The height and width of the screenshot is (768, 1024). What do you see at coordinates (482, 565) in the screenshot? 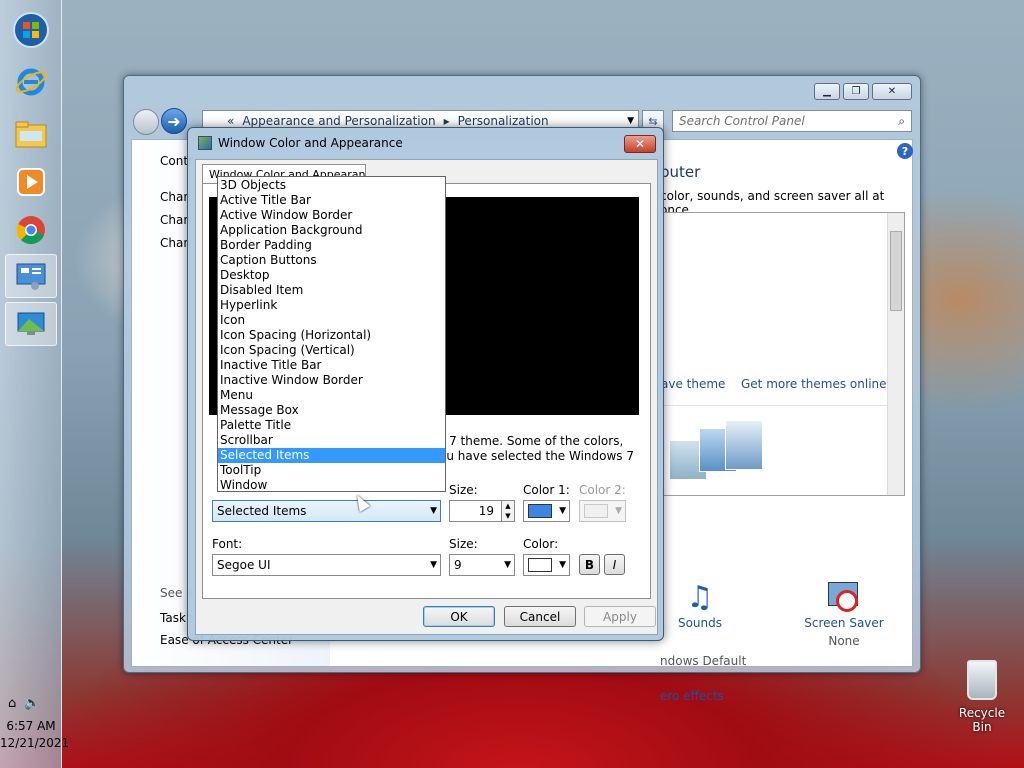
I see `font-size-combo: 9 ▼` at bounding box center [482, 565].